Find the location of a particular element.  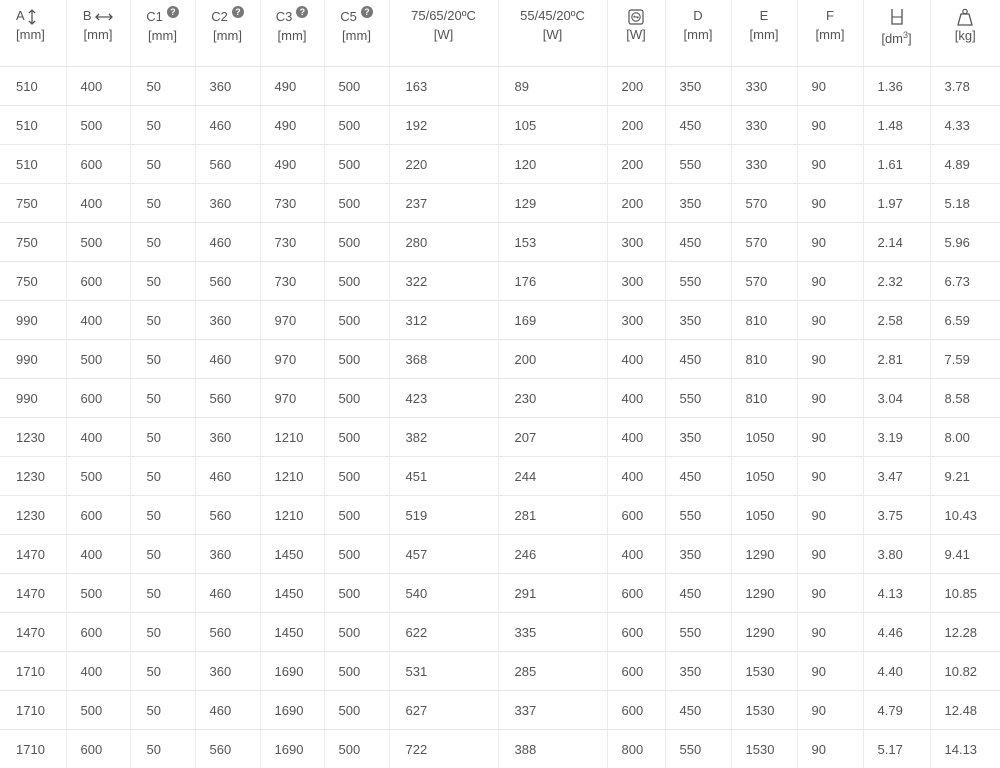

cell-vol: 3.47 is located at coordinates (896, 476).